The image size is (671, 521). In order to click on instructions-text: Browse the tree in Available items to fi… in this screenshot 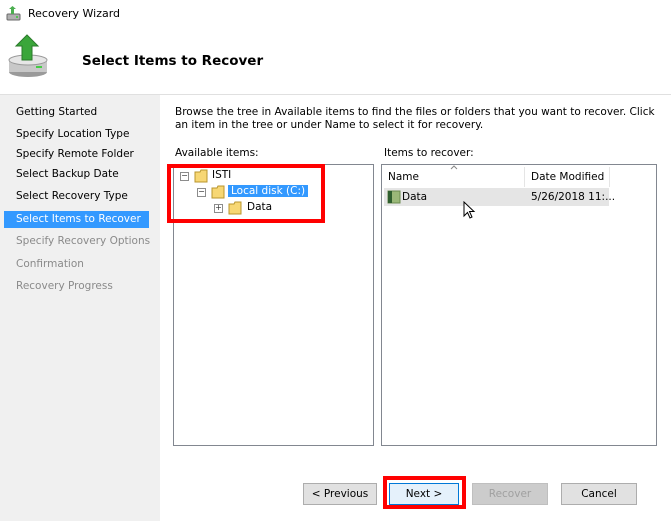, I will do `click(415, 118)`.